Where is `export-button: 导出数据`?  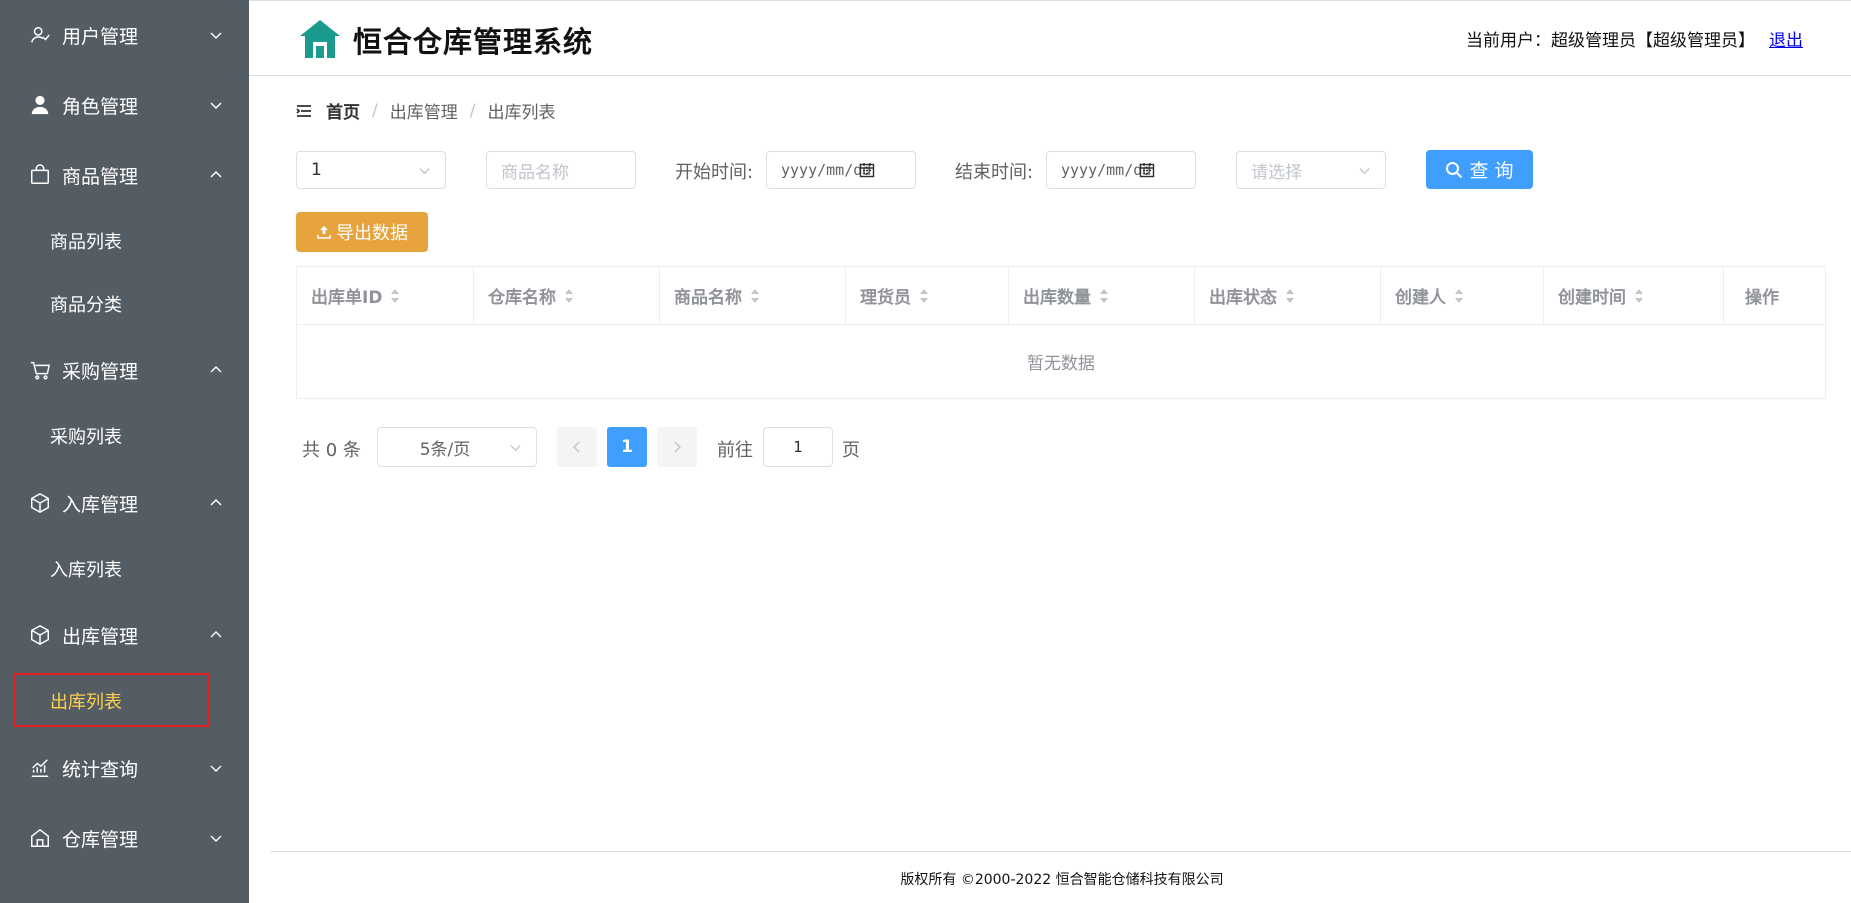
export-button: 导出数据 is located at coordinates (362, 232).